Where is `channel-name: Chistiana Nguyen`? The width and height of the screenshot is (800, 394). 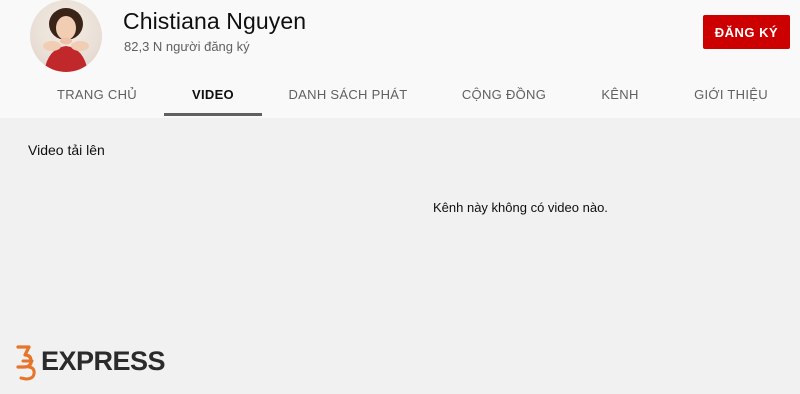 channel-name: Chistiana Nguyen is located at coordinates (215, 21).